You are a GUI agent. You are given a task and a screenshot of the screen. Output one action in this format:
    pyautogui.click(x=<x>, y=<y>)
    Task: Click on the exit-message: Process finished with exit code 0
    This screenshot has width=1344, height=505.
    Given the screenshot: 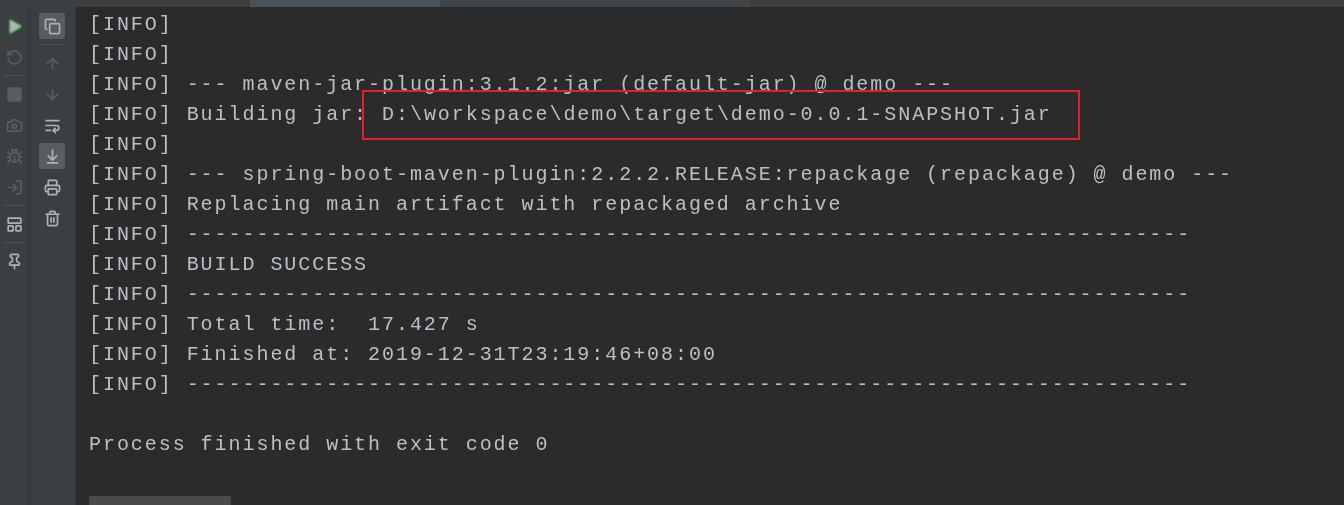 What is the action you would take?
    pyautogui.click(x=319, y=444)
    